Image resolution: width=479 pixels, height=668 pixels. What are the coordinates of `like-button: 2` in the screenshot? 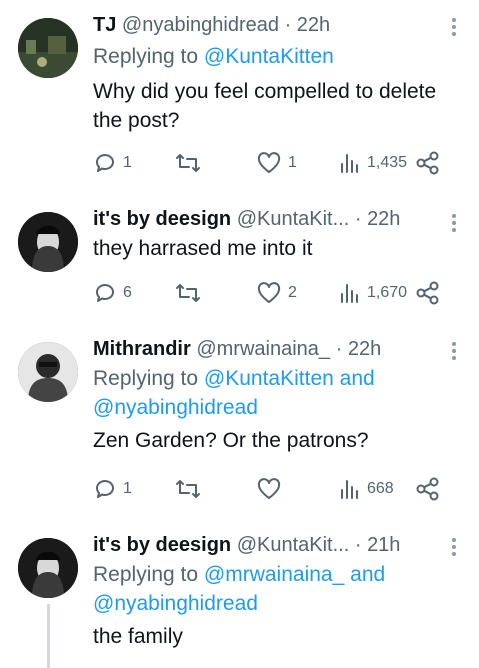 It's located at (276, 293).